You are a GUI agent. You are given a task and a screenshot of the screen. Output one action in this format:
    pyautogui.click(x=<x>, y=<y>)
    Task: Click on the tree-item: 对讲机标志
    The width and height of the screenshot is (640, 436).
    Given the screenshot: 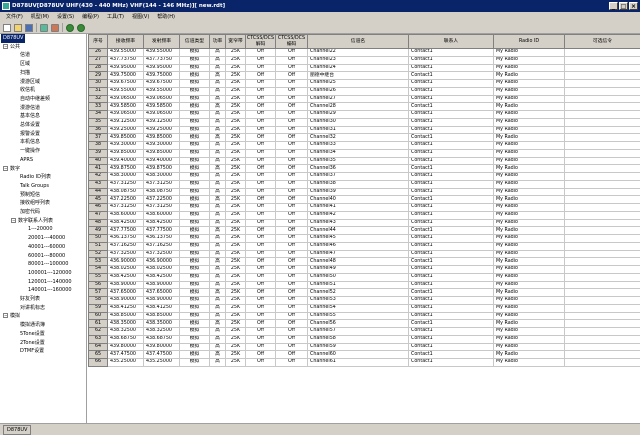 What is the action you would take?
    pyautogui.click(x=32, y=308)
    